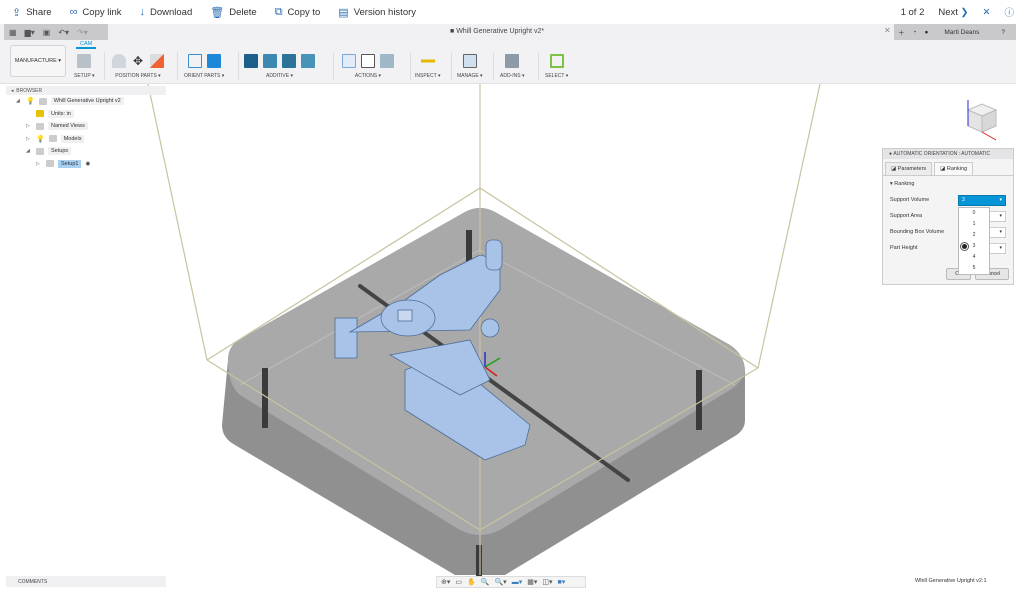 The width and height of the screenshot is (1024, 591). Describe the element at coordinates (964, 12) in the screenshot. I see `chevron-right-icon: ❯` at that location.